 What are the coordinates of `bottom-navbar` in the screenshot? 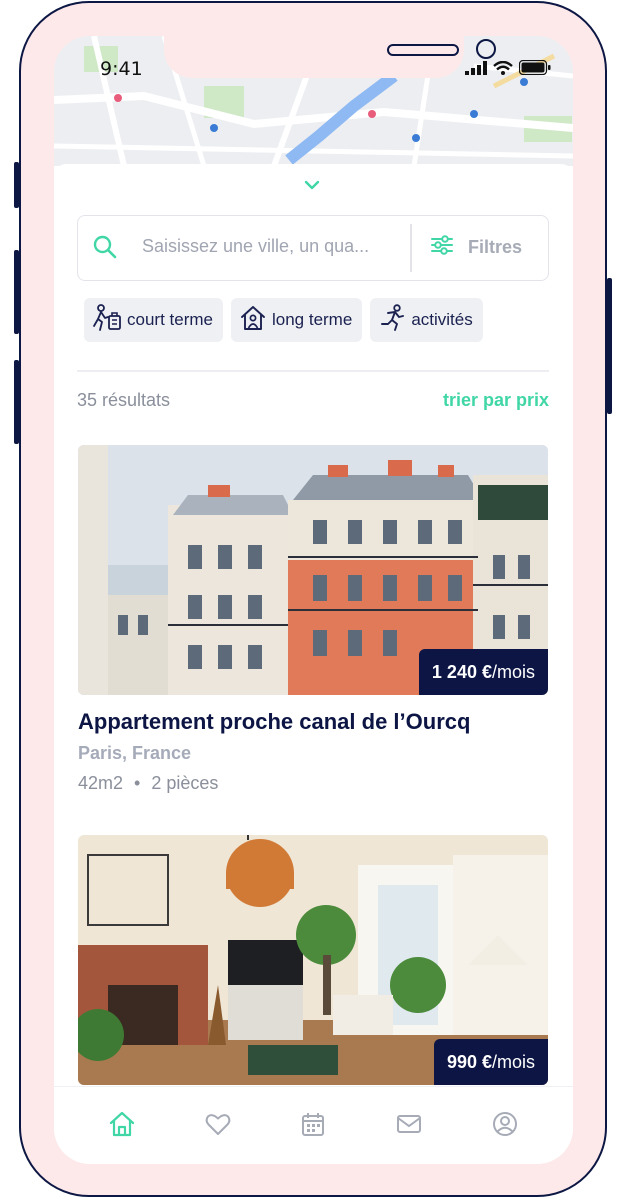 It's located at (313, 1125).